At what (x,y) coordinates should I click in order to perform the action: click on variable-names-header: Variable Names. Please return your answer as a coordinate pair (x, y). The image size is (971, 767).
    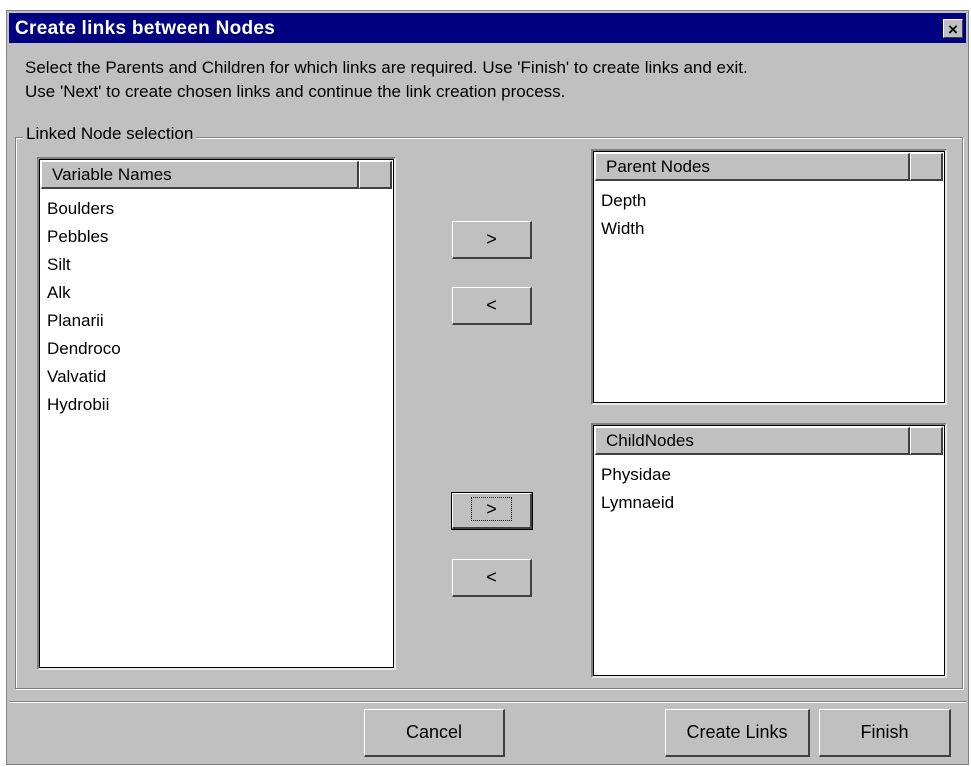
    Looking at the image, I should click on (216, 175).